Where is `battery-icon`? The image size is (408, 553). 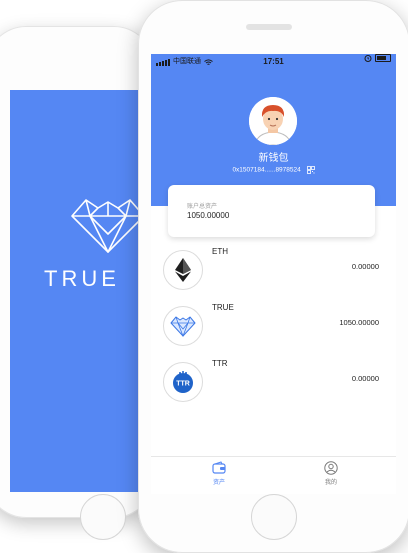 battery-icon is located at coordinates (383, 58).